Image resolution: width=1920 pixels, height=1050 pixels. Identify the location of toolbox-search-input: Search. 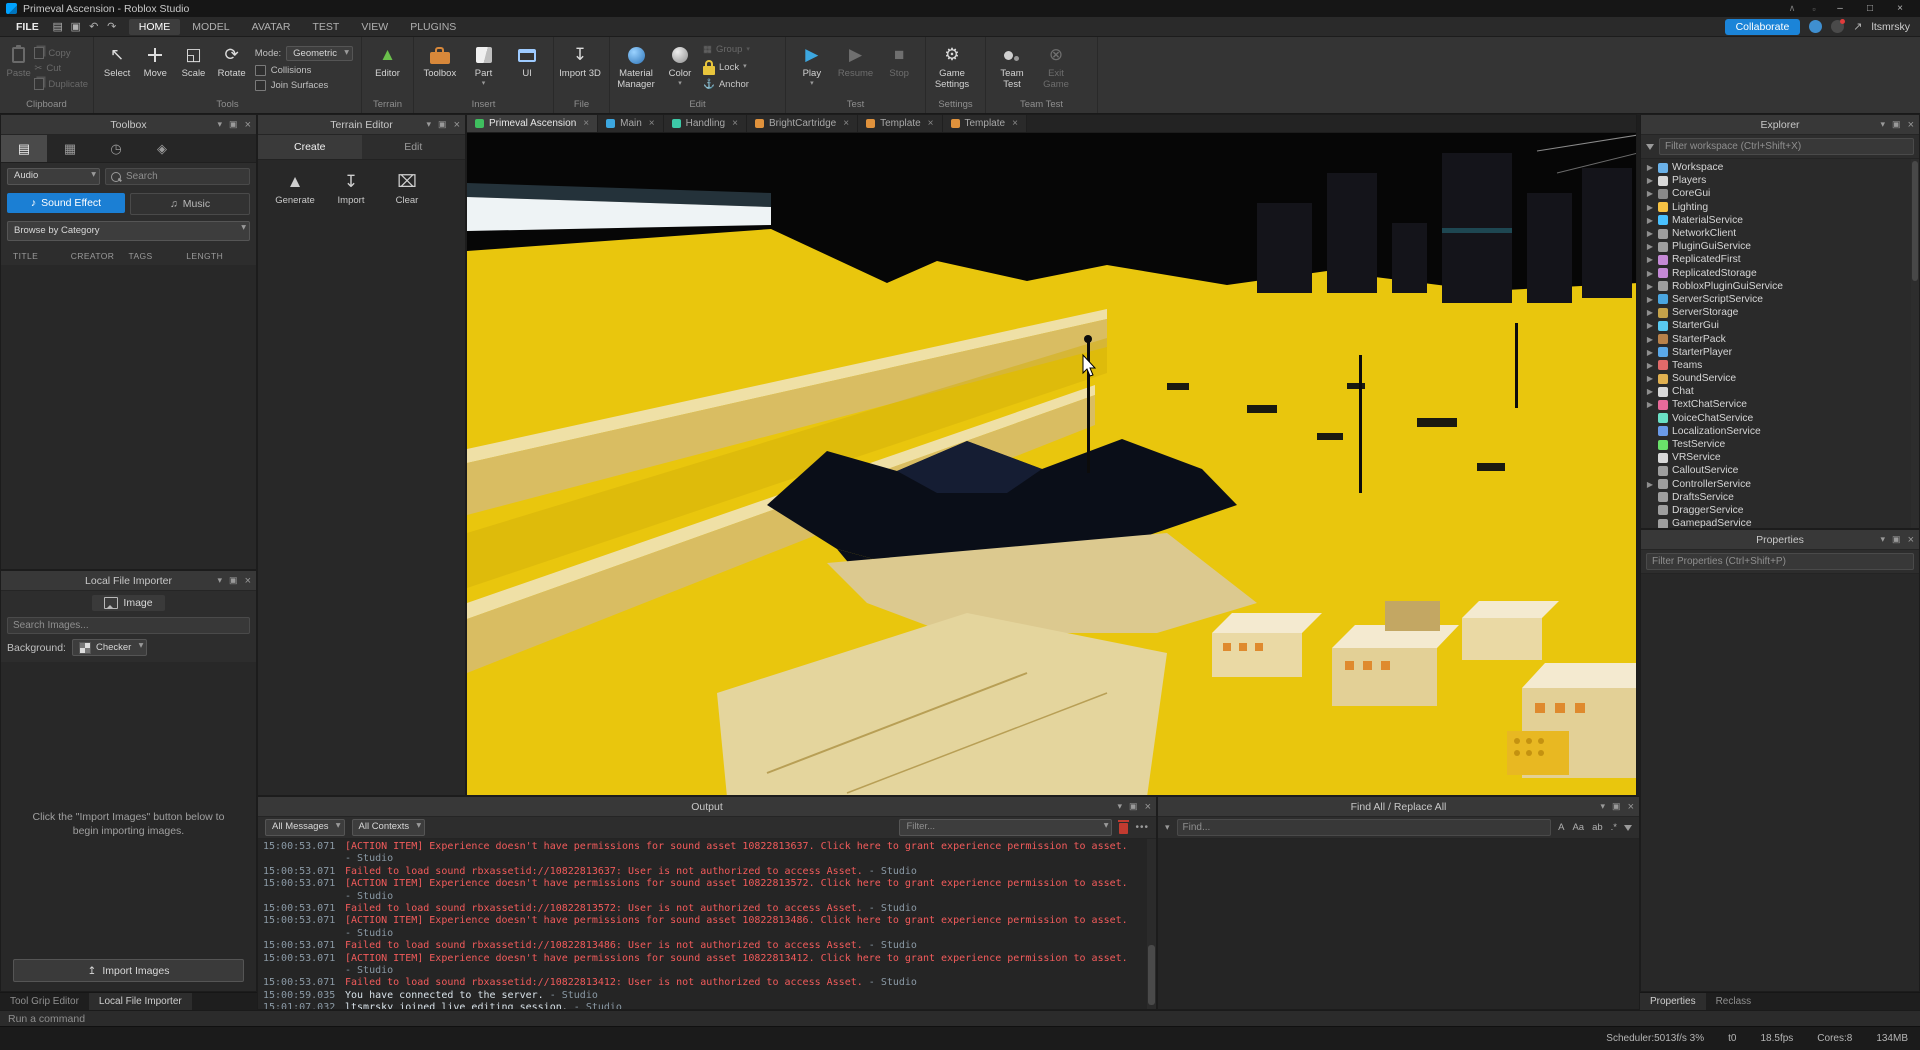
(177, 176).